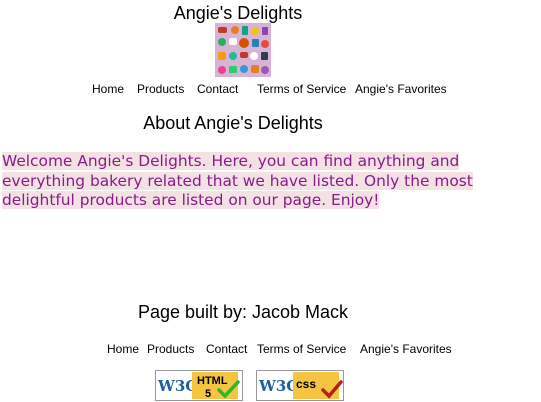  What do you see at coordinates (243, 312) in the screenshot?
I see `page-built-by: Page built by: Jacob Mack` at bounding box center [243, 312].